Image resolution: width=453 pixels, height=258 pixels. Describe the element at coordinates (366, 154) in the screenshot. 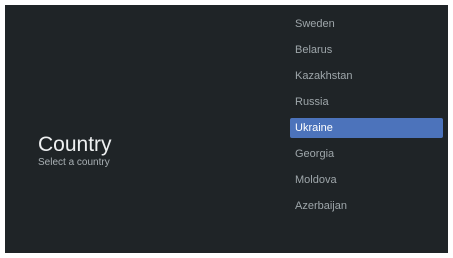

I see `country-option-georgia: Georgia` at that location.